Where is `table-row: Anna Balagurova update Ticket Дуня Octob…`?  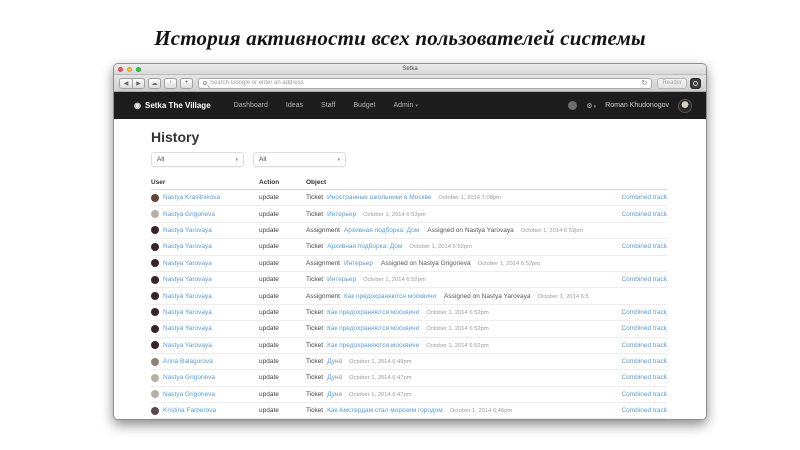 table-row: Anna Balagurova update Ticket Дуня Octob… is located at coordinates (409, 362).